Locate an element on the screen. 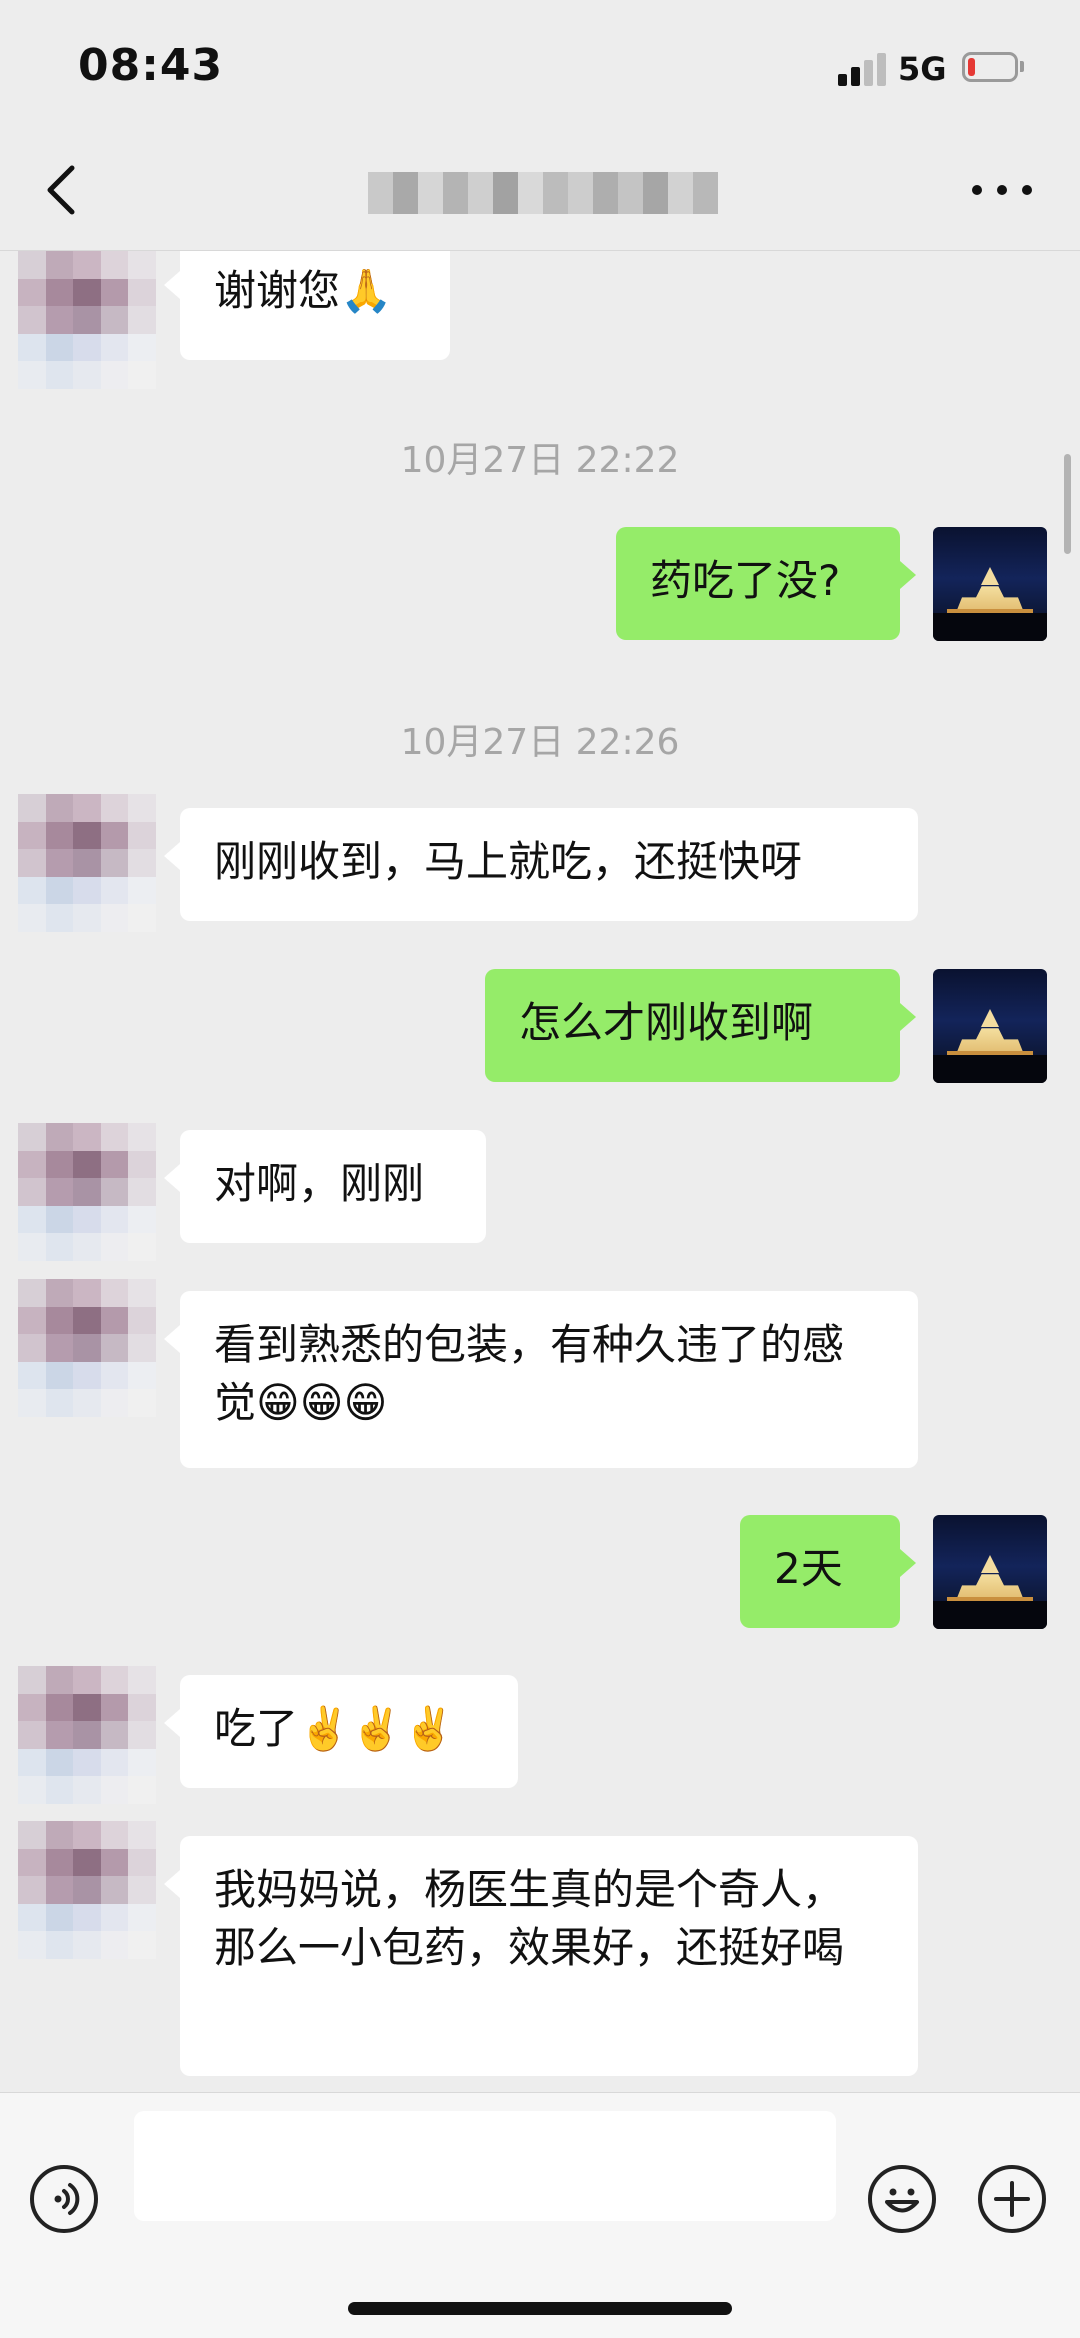  message-bubble-outgoing: 药吃了没? is located at coordinates (766, 583).